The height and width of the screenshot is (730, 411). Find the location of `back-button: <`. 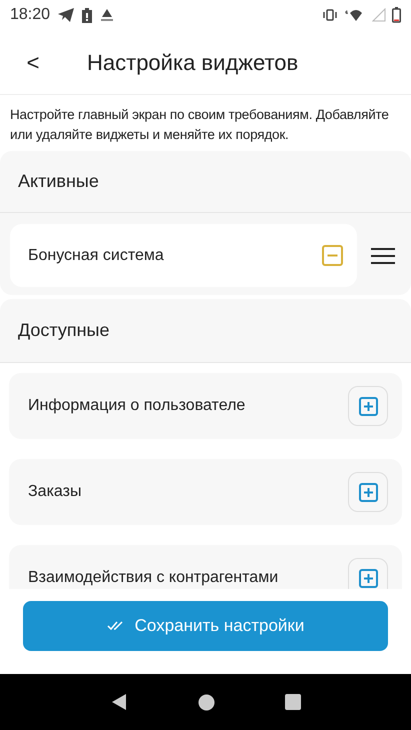

back-button: < is located at coordinates (33, 62).